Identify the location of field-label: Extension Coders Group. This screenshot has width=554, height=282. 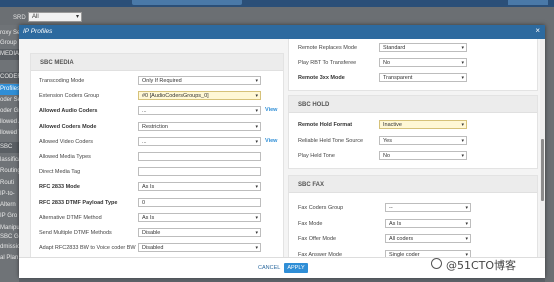
(69, 96).